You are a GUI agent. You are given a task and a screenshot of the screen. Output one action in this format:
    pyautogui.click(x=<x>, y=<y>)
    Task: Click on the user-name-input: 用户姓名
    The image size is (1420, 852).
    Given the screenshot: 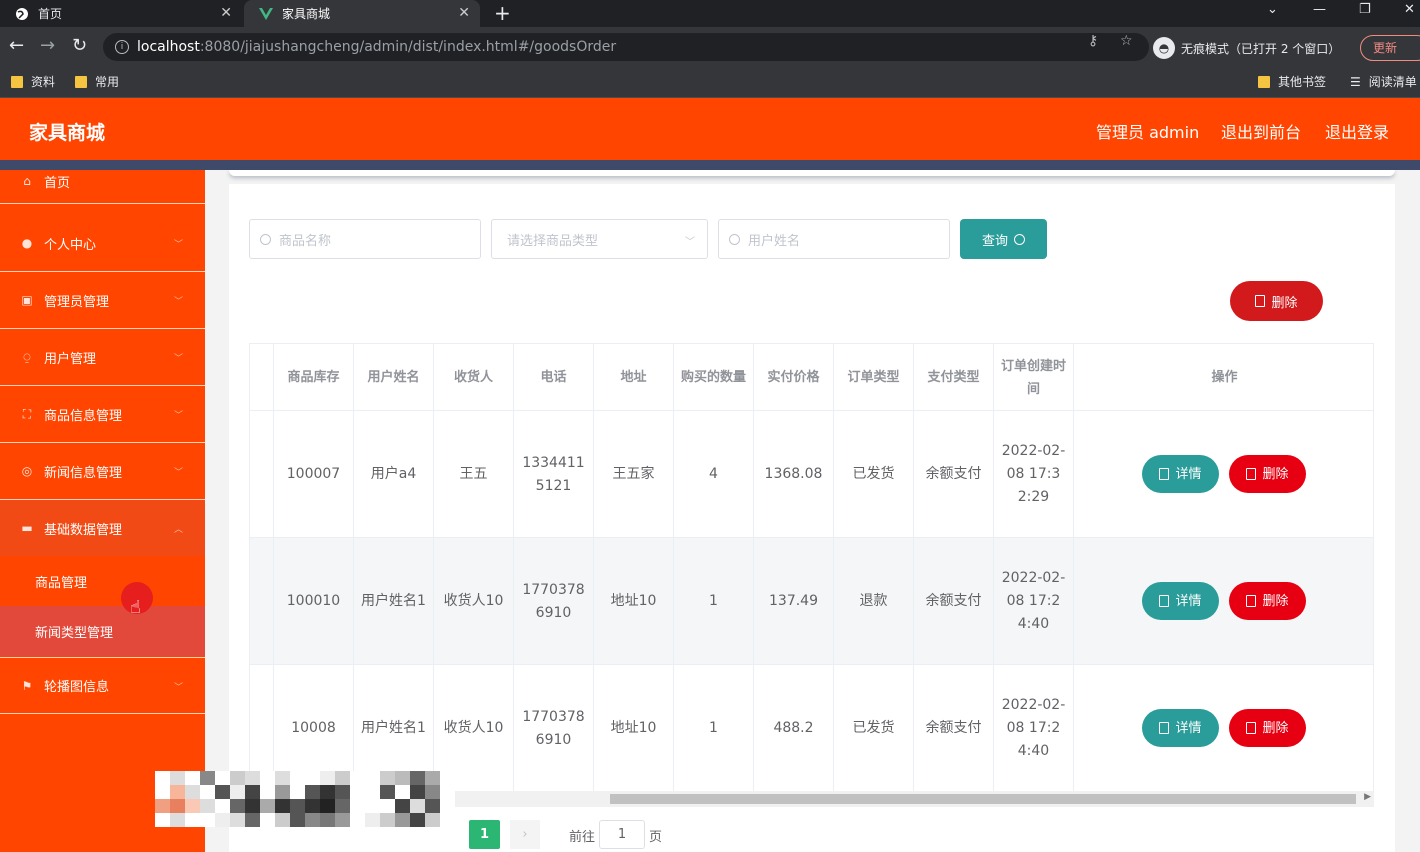 What is the action you would take?
    pyautogui.click(x=834, y=239)
    